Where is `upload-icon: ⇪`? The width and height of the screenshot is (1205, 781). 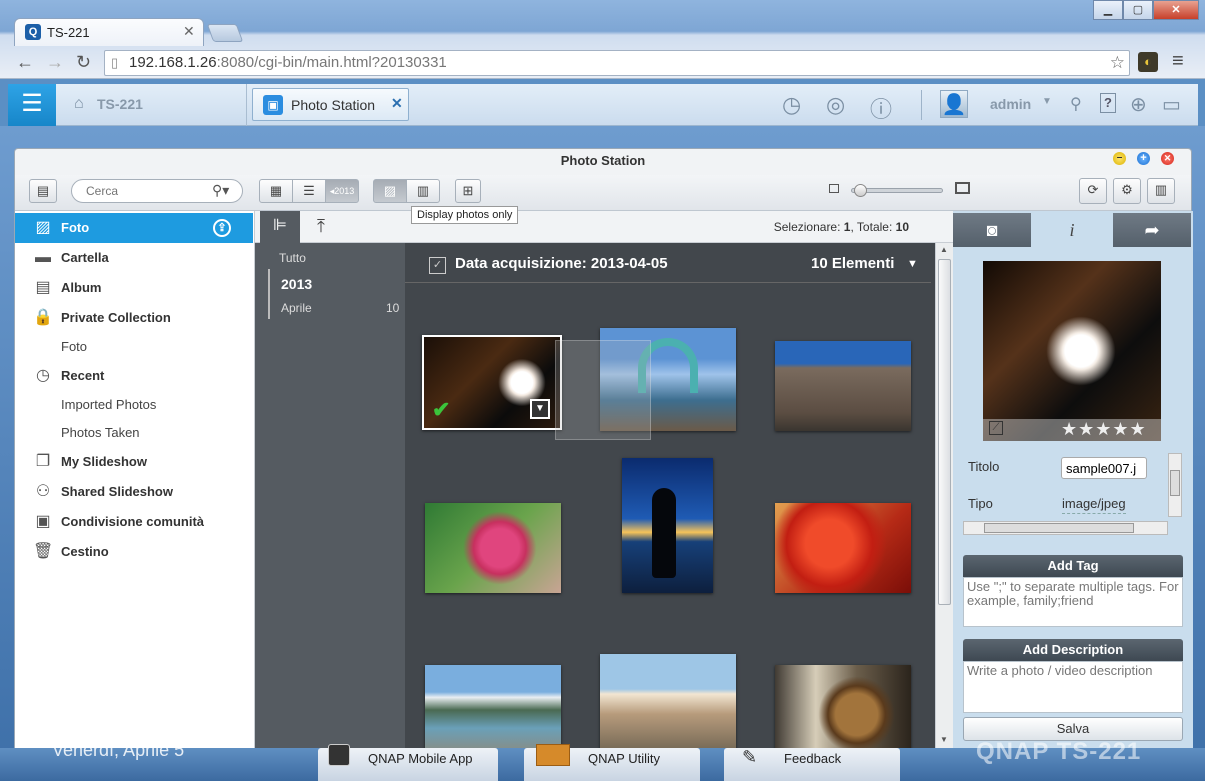
upload-icon: ⇪ is located at coordinates (222, 228).